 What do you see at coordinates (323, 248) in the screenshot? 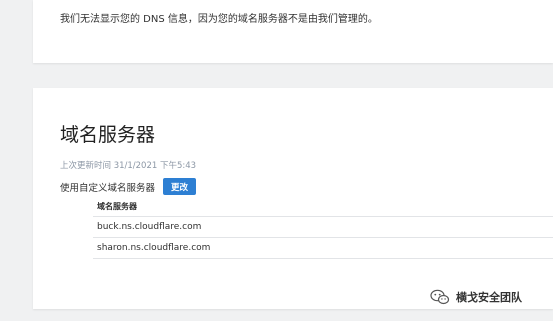
I see `table-row: sharon.ns.cloudflare.com` at bounding box center [323, 248].